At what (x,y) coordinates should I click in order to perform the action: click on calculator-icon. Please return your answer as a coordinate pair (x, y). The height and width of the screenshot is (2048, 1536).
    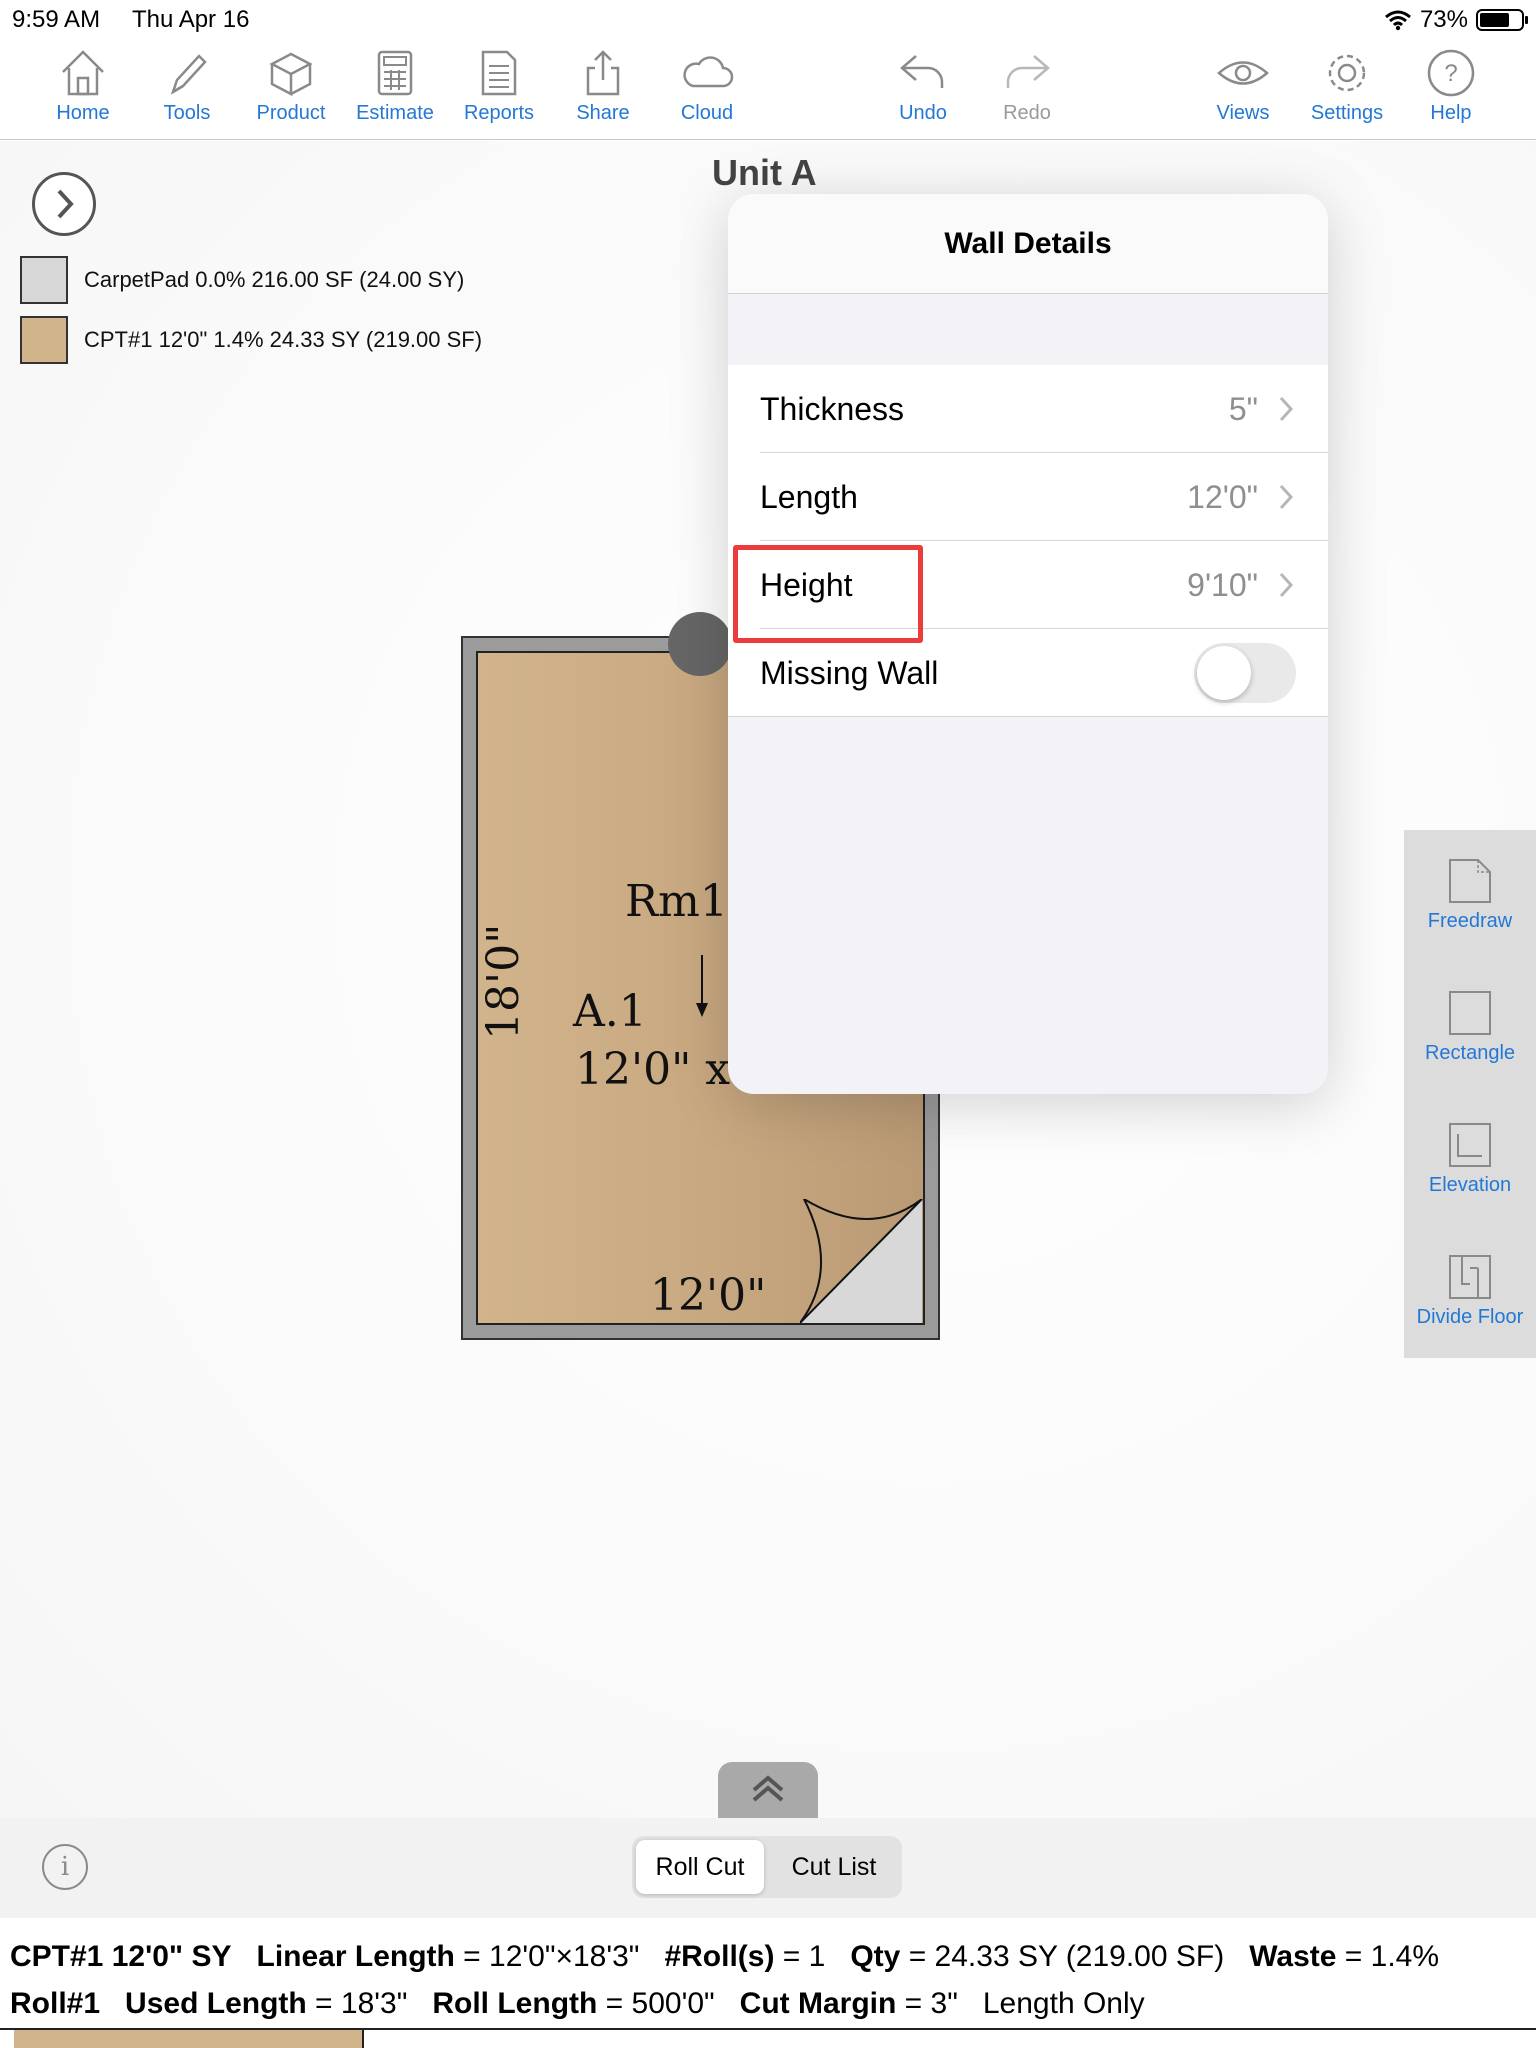
    Looking at the image, I should click on (395, 73).